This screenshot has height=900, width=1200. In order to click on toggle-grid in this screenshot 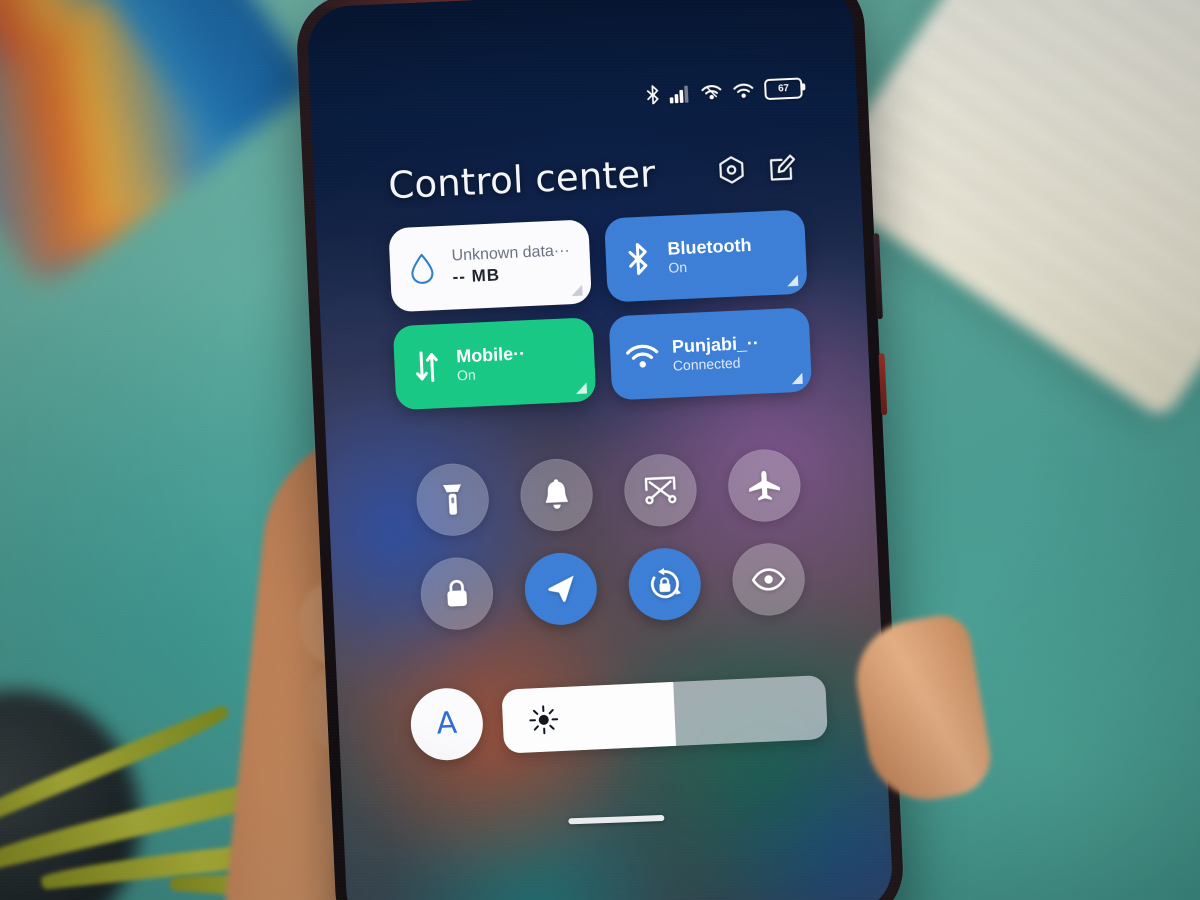, I will do `click(610, 539)`.